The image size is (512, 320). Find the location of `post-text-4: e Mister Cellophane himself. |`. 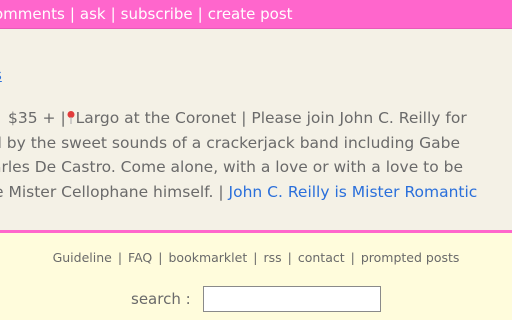

post-text-4: e Mister Cellophane himself. | is located at coordinates (112, 191).